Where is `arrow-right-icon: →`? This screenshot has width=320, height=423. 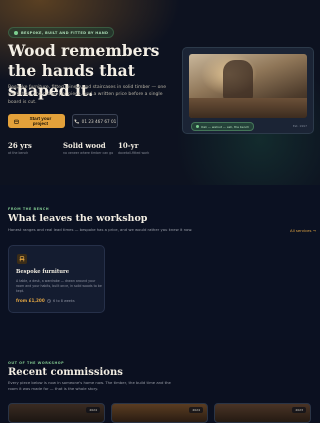
arrow-right-icon: → is located at coordinates (314, 230).